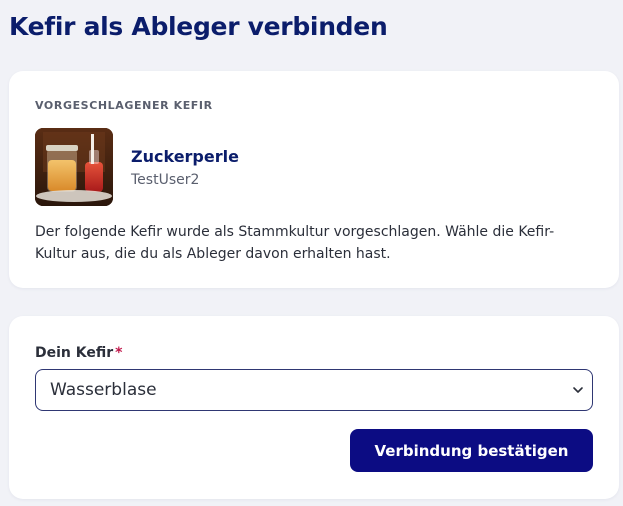 The image size is (623, 506). What do you see at coordinates (165, 179) in the screenshot?
I see `kefir-owner: TestUser2` at bounding box center [165, 179].